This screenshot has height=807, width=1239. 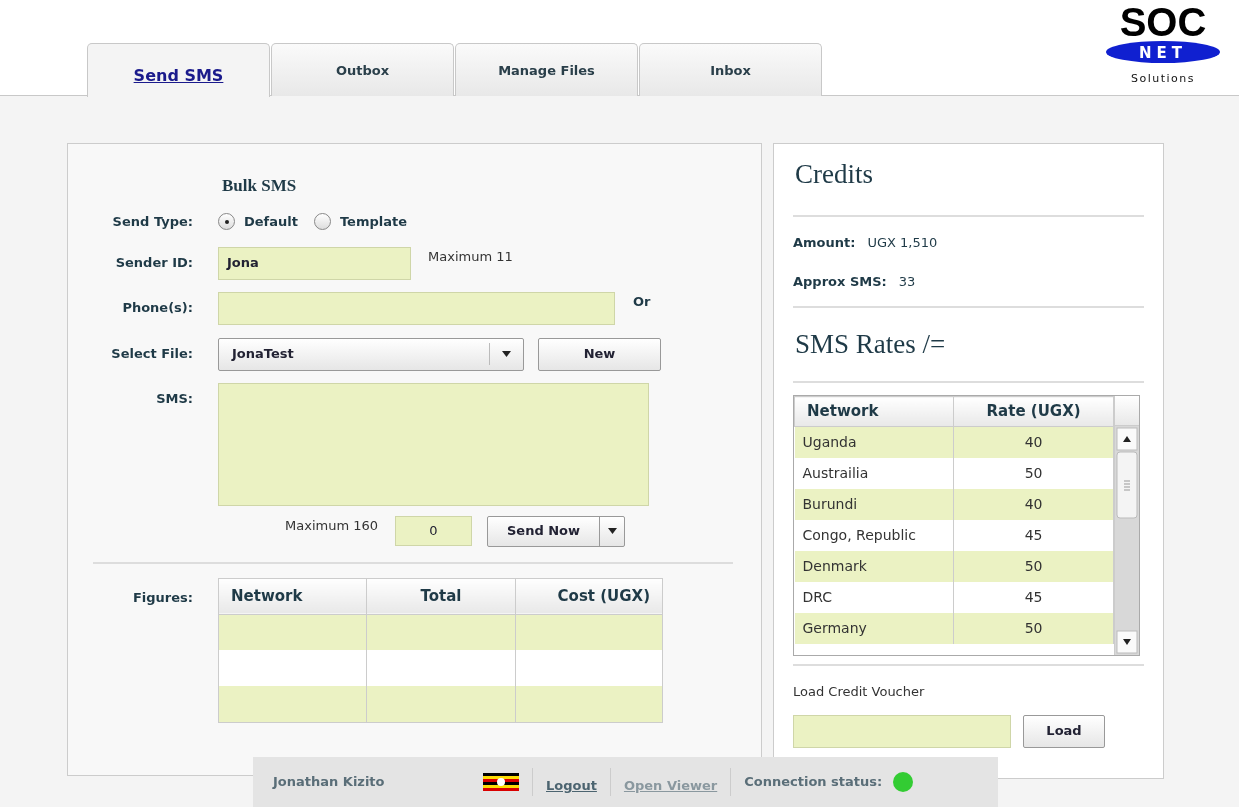 I want to click on table-cell: Burundi, so click(x=874, y=504).